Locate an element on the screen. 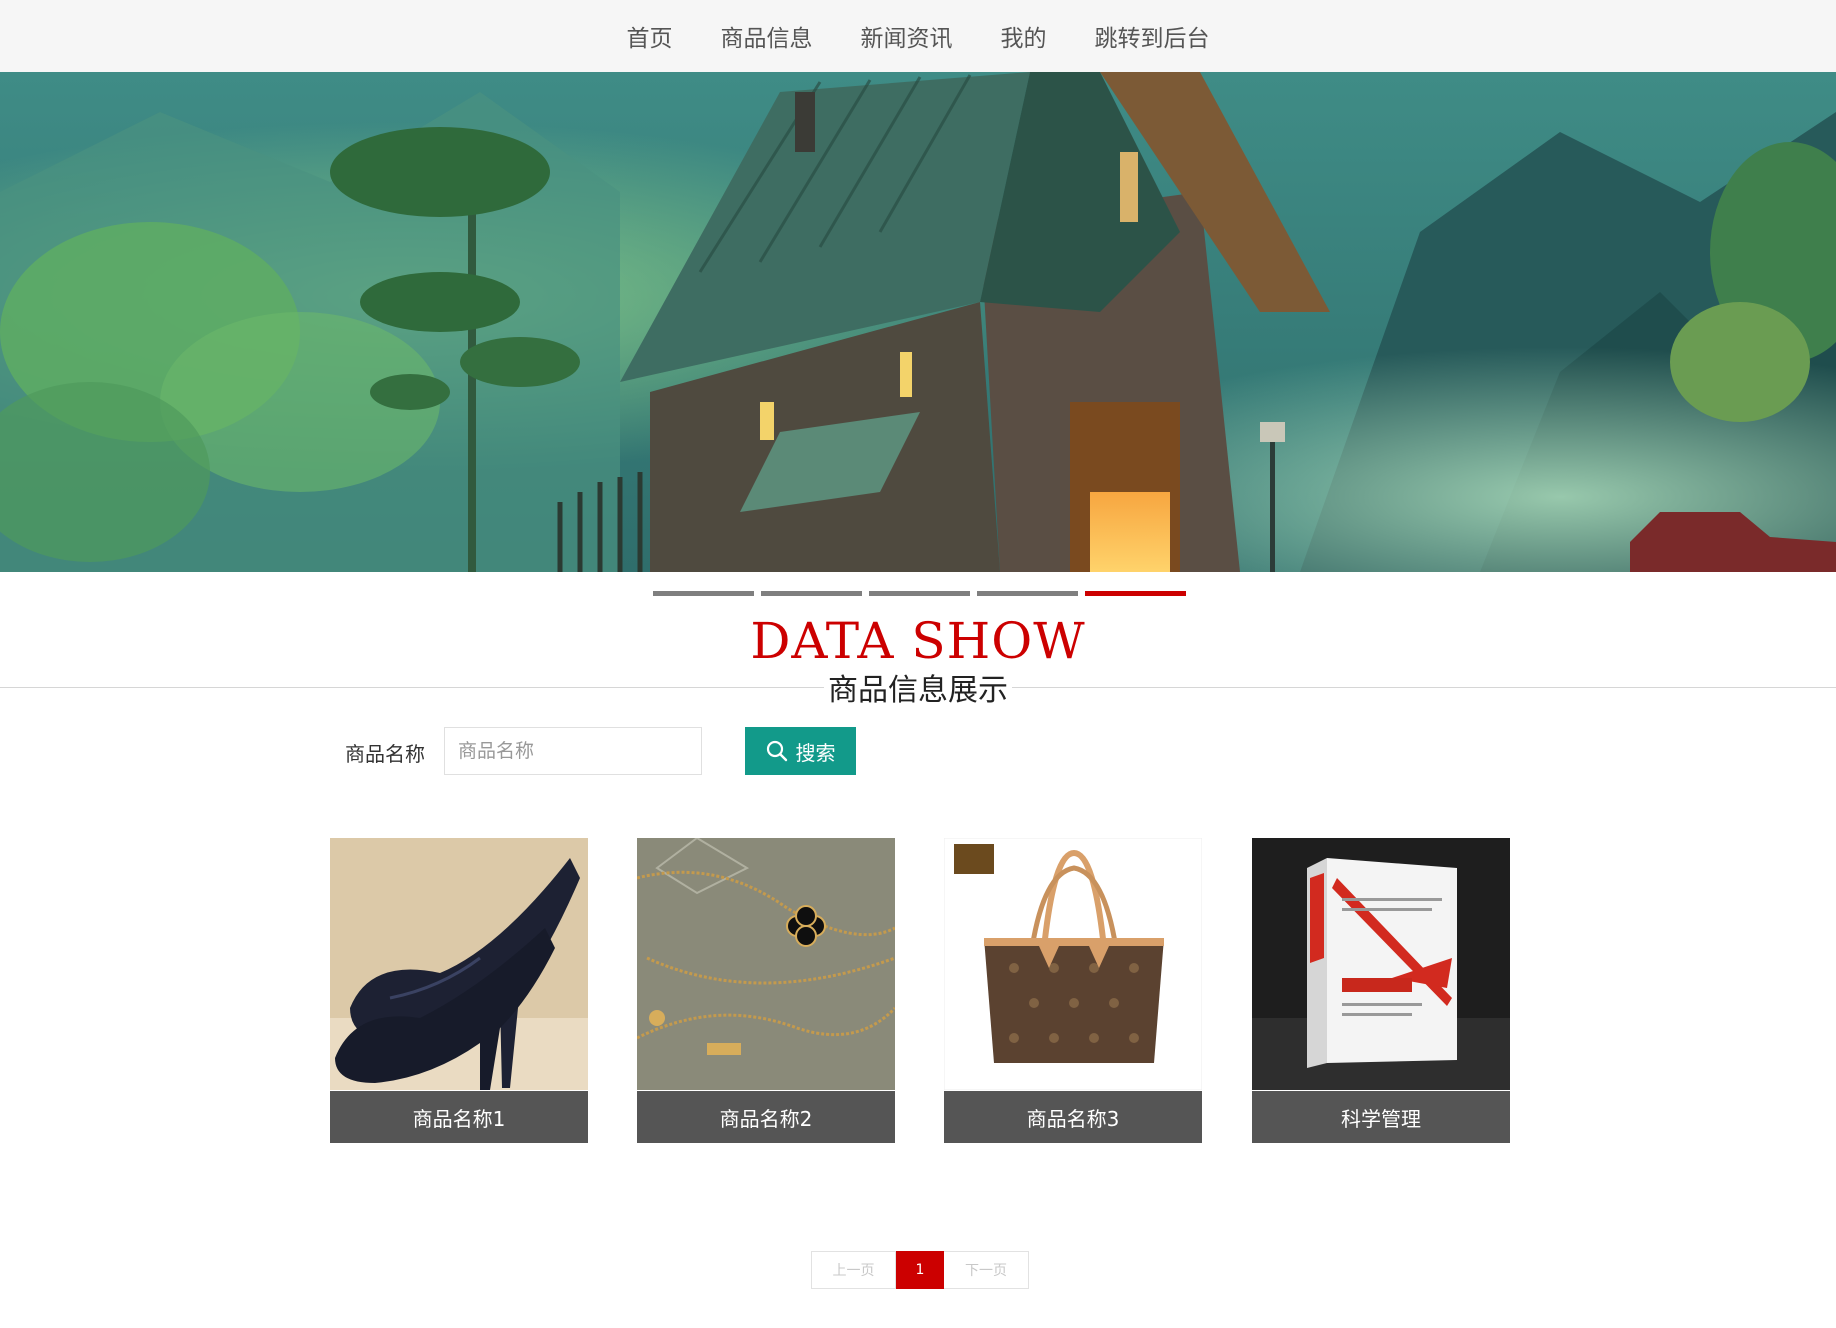 The width and height of the screenshot is (1836, 1328). carousel-indicators is located at coordinates (923, 593).